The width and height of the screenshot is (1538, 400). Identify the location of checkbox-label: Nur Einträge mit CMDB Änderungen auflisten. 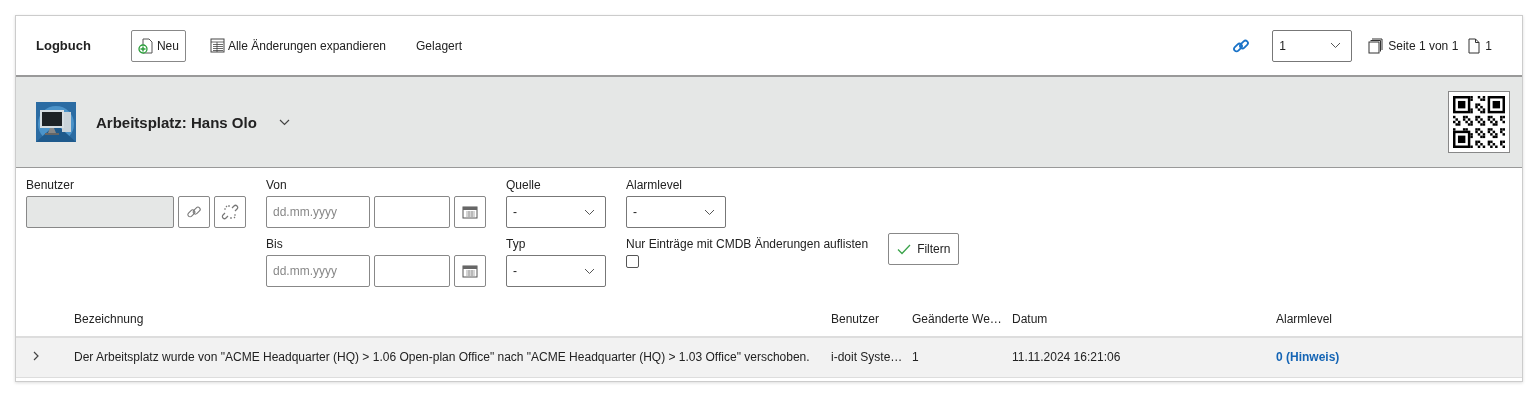
(747, 244).